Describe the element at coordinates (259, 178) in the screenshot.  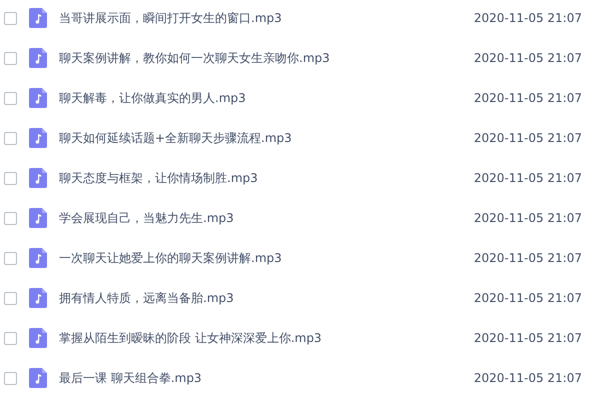
I see `file-name: 聊天态度与框架，让你情场制胜.mp3` at that location.